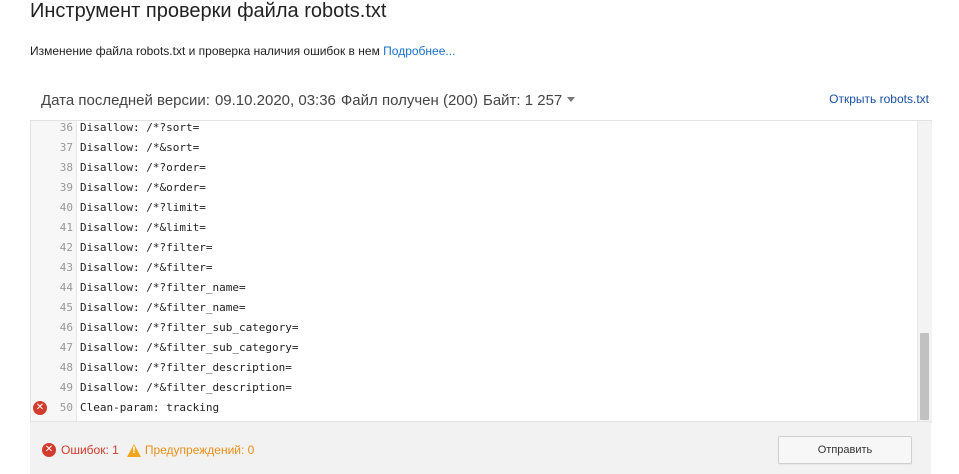 The height and width of the screenshot is (474, 959). I want to click on line-number: 44, so click(66, 287).